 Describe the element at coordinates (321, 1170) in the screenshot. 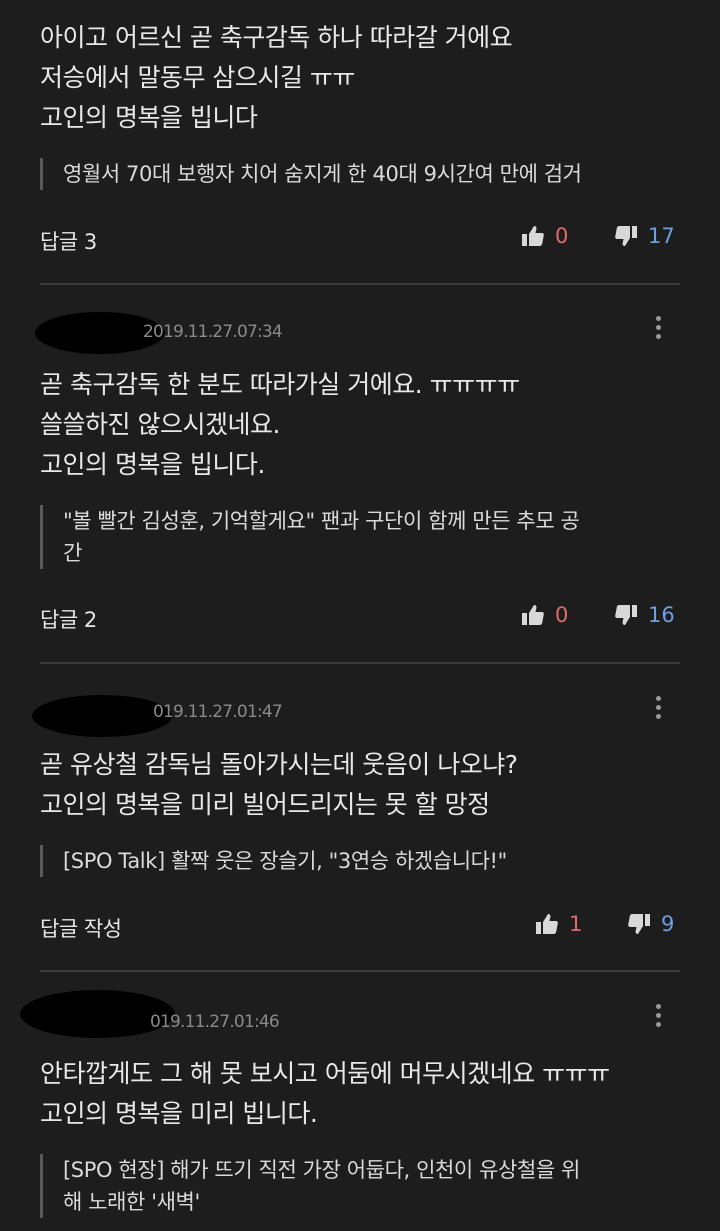

I see `quote-line: [SPO 현장] 해가 뜨기 직전 가장 어둡다, 인천이 유상철을 위` at that location.